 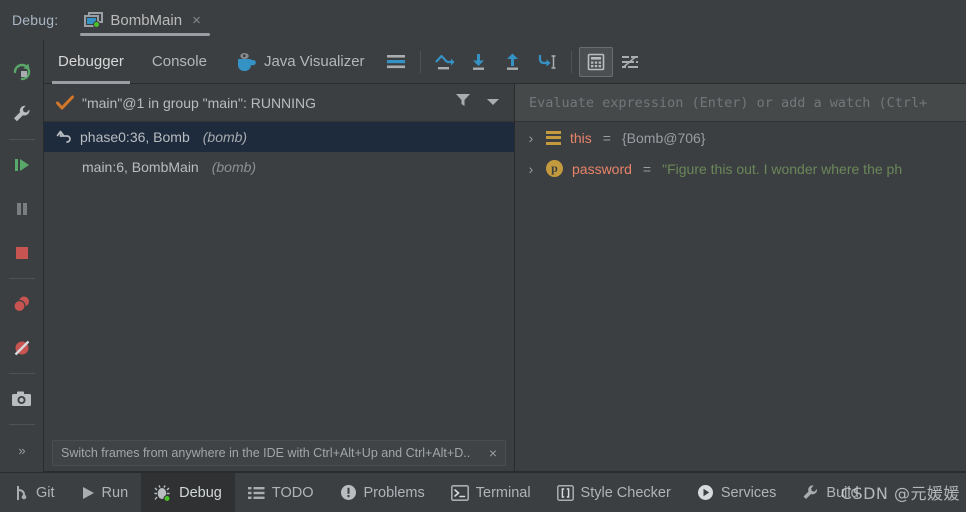 I want to click on step-over-button, so click(x=445, y=62).